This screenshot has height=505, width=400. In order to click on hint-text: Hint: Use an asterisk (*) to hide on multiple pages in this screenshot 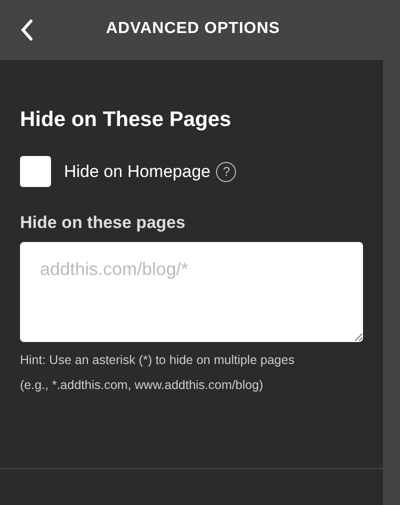, I will do `click(158, 360)`.